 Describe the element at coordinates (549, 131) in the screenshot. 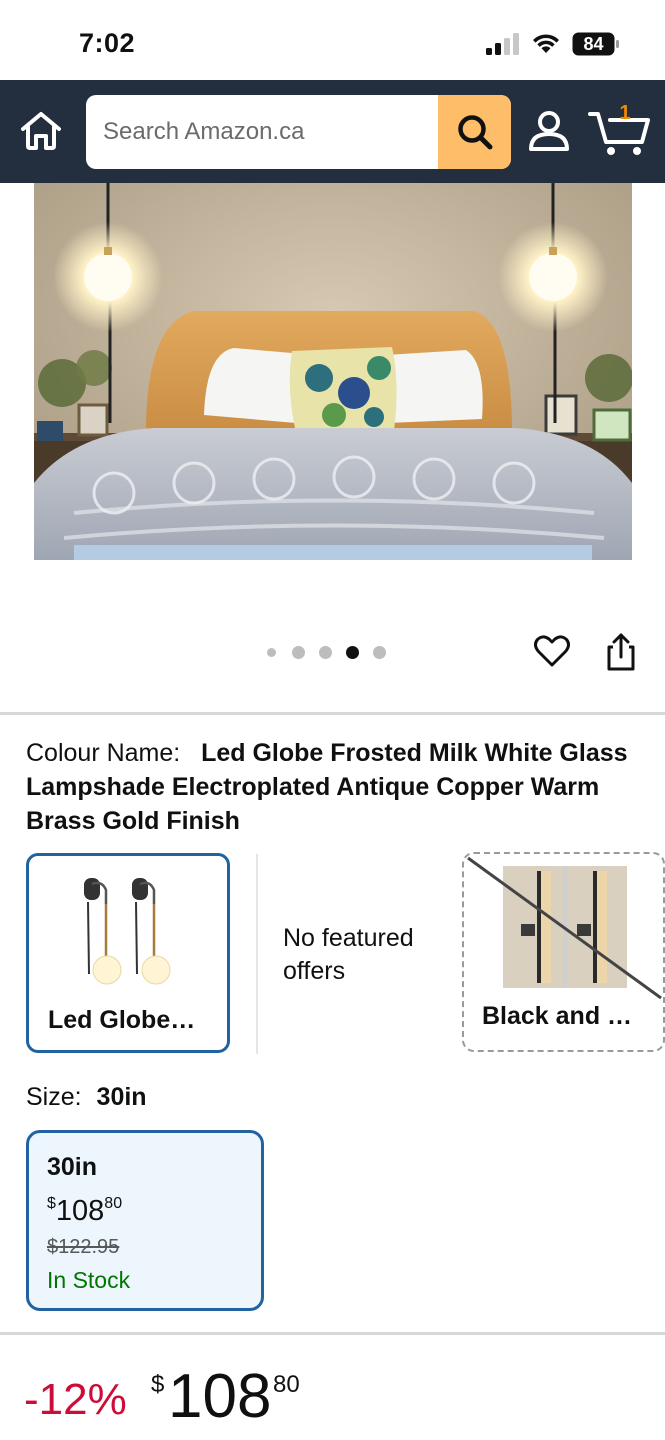

I see `account-icon` at that location.